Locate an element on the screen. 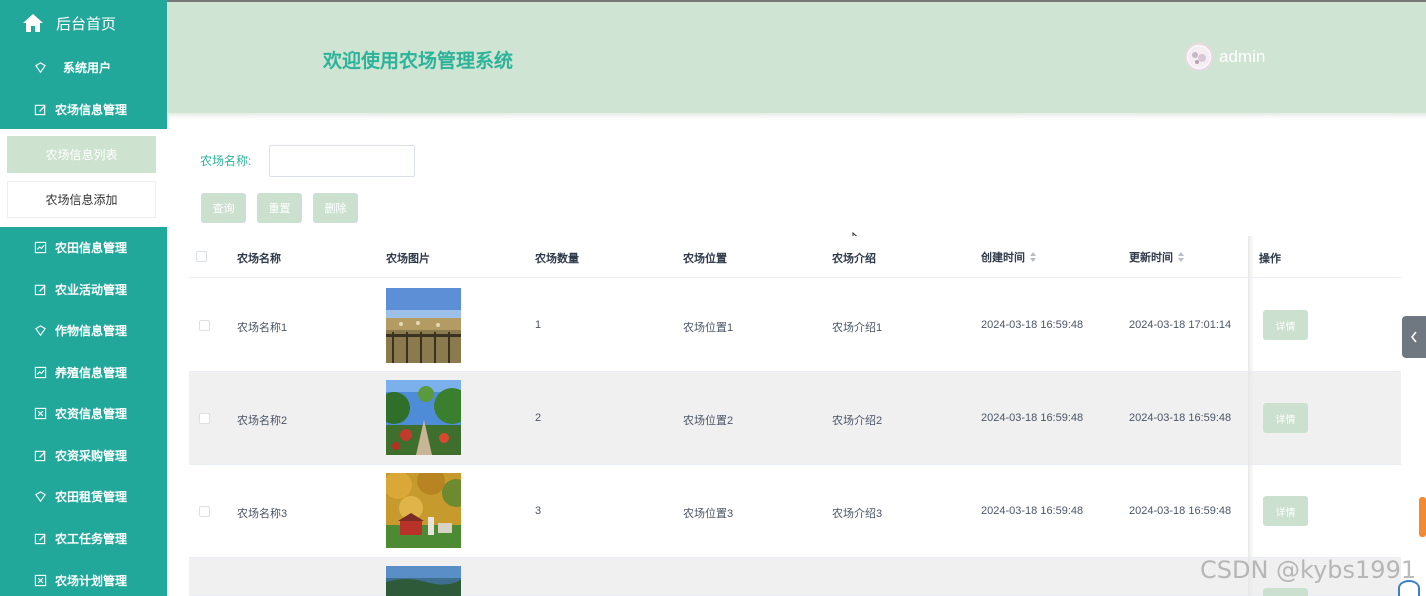  sidebar-item-lease: 农田租赁管理 is located at coordinates (83, 496).